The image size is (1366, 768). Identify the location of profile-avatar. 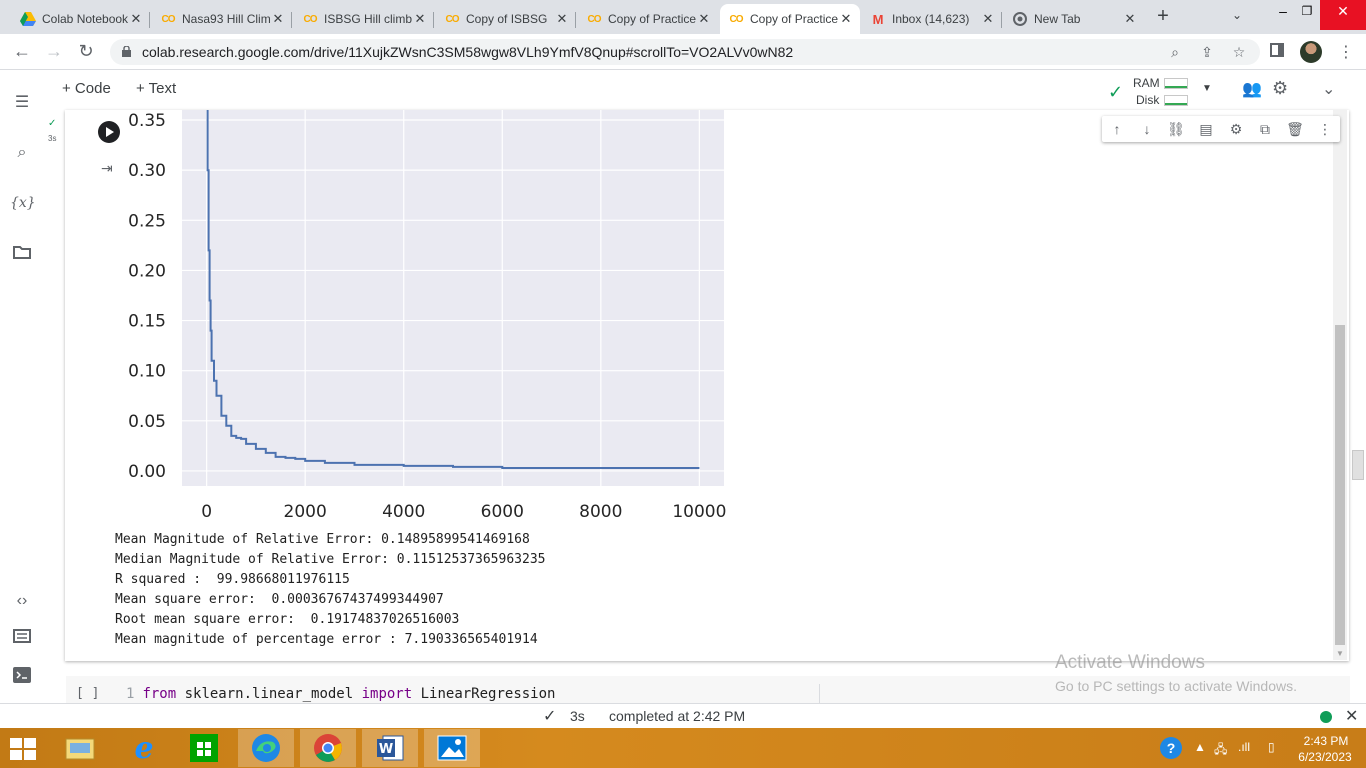
(1311, 52).